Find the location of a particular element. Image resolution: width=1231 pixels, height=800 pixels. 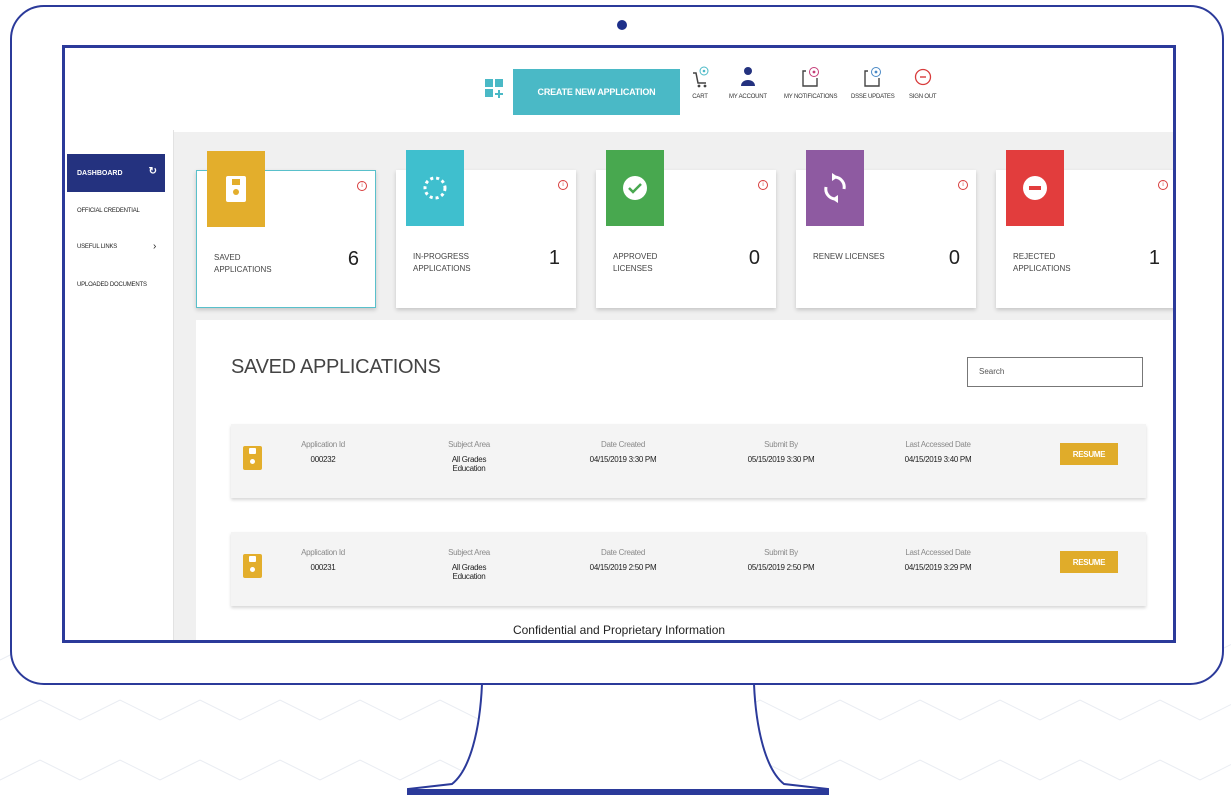

cell-application-id: Application Id 000232 is located at coordinates (323, 452).